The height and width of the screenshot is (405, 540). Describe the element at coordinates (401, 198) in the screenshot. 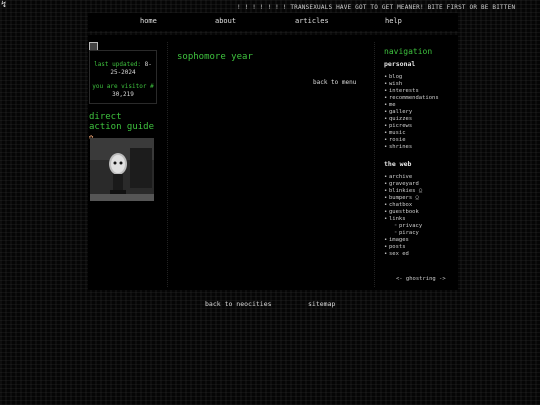

I see `bumpers-label: bumpers` at that location.